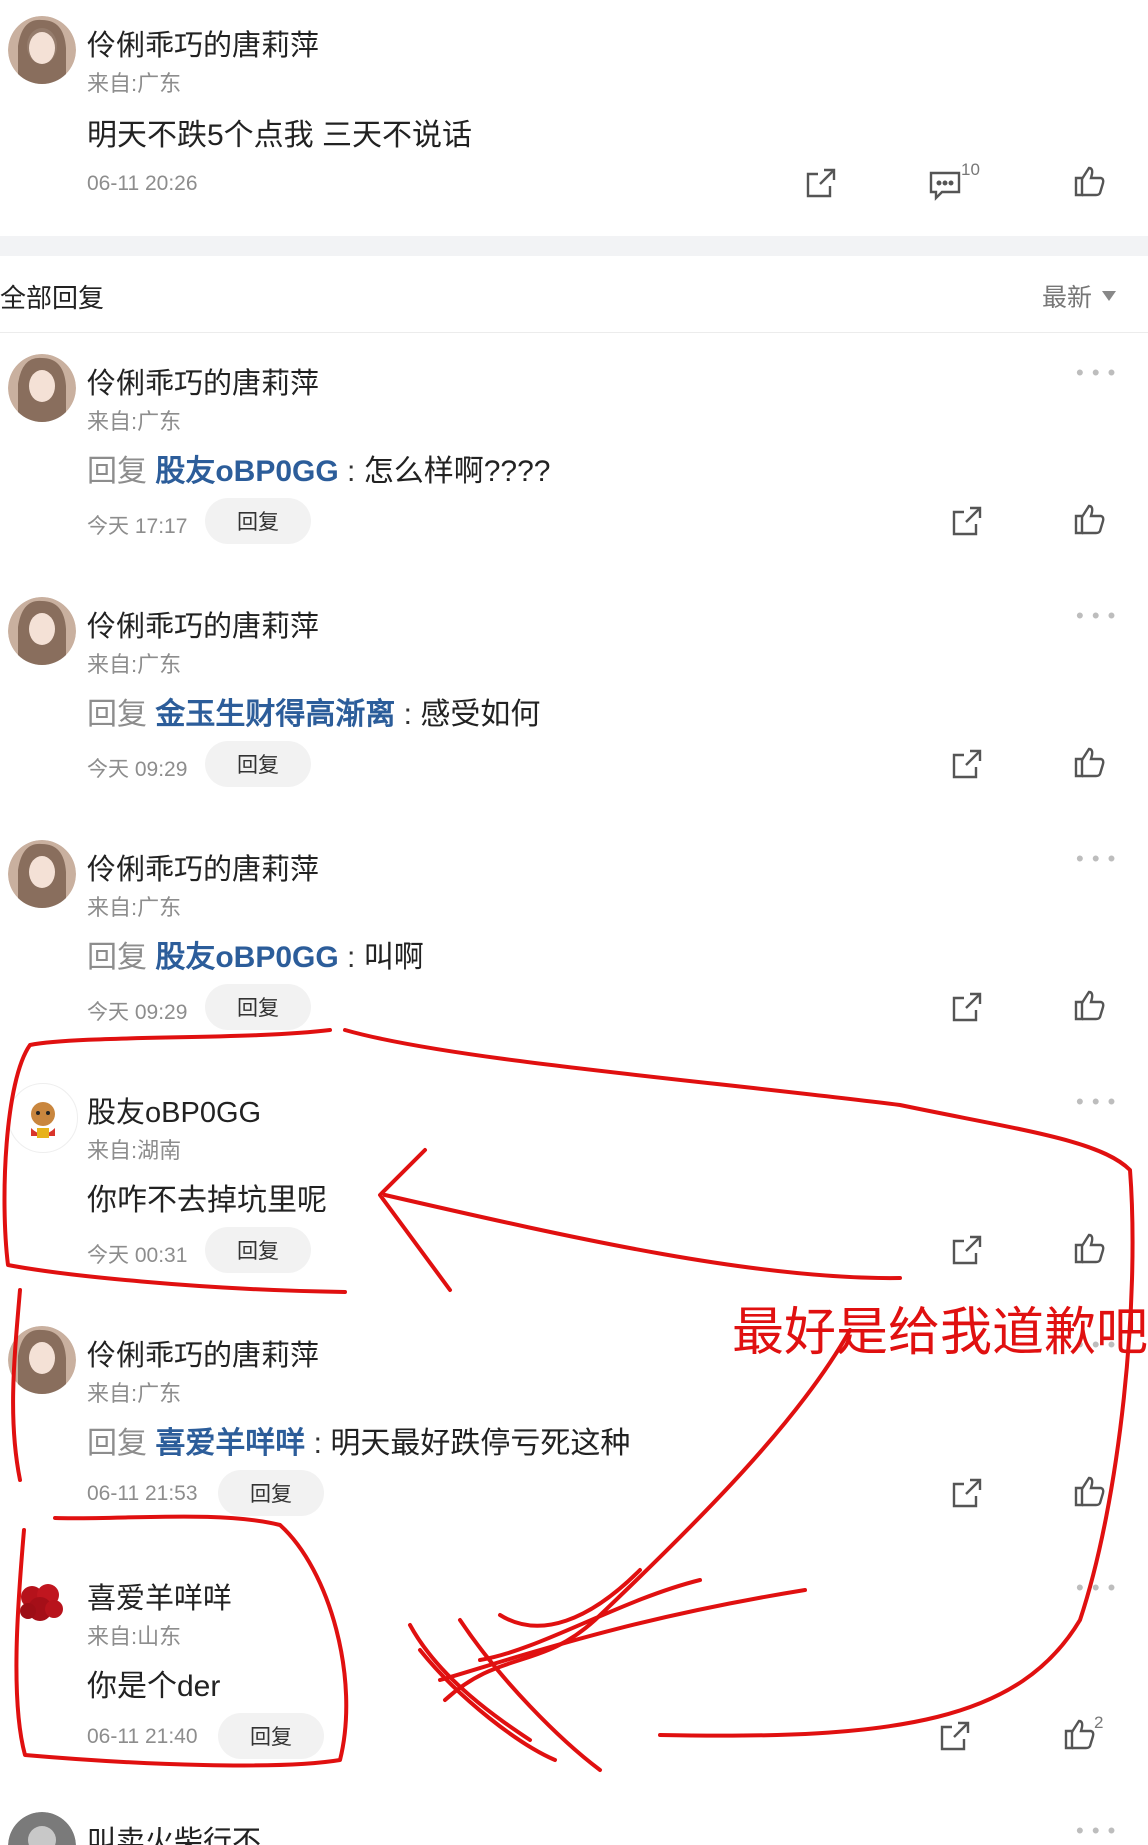 The image size is (1148, 1845). What do you see at coordinates (142, 1736) in the screenshot?
I see `reply-time: 06-11 21:40` at bounding box center [142, 1736].